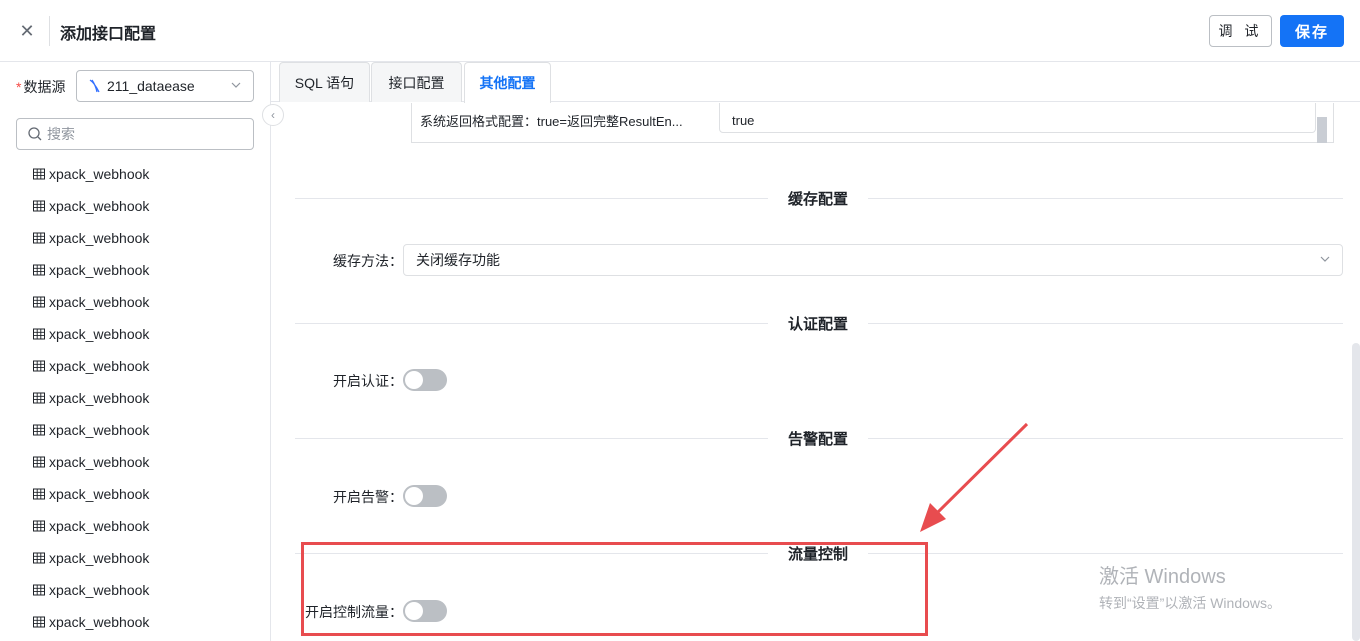 This screenshot has width=1360, height=641. I want to click on tab-sql: SQL 语句, so click(324, 82).